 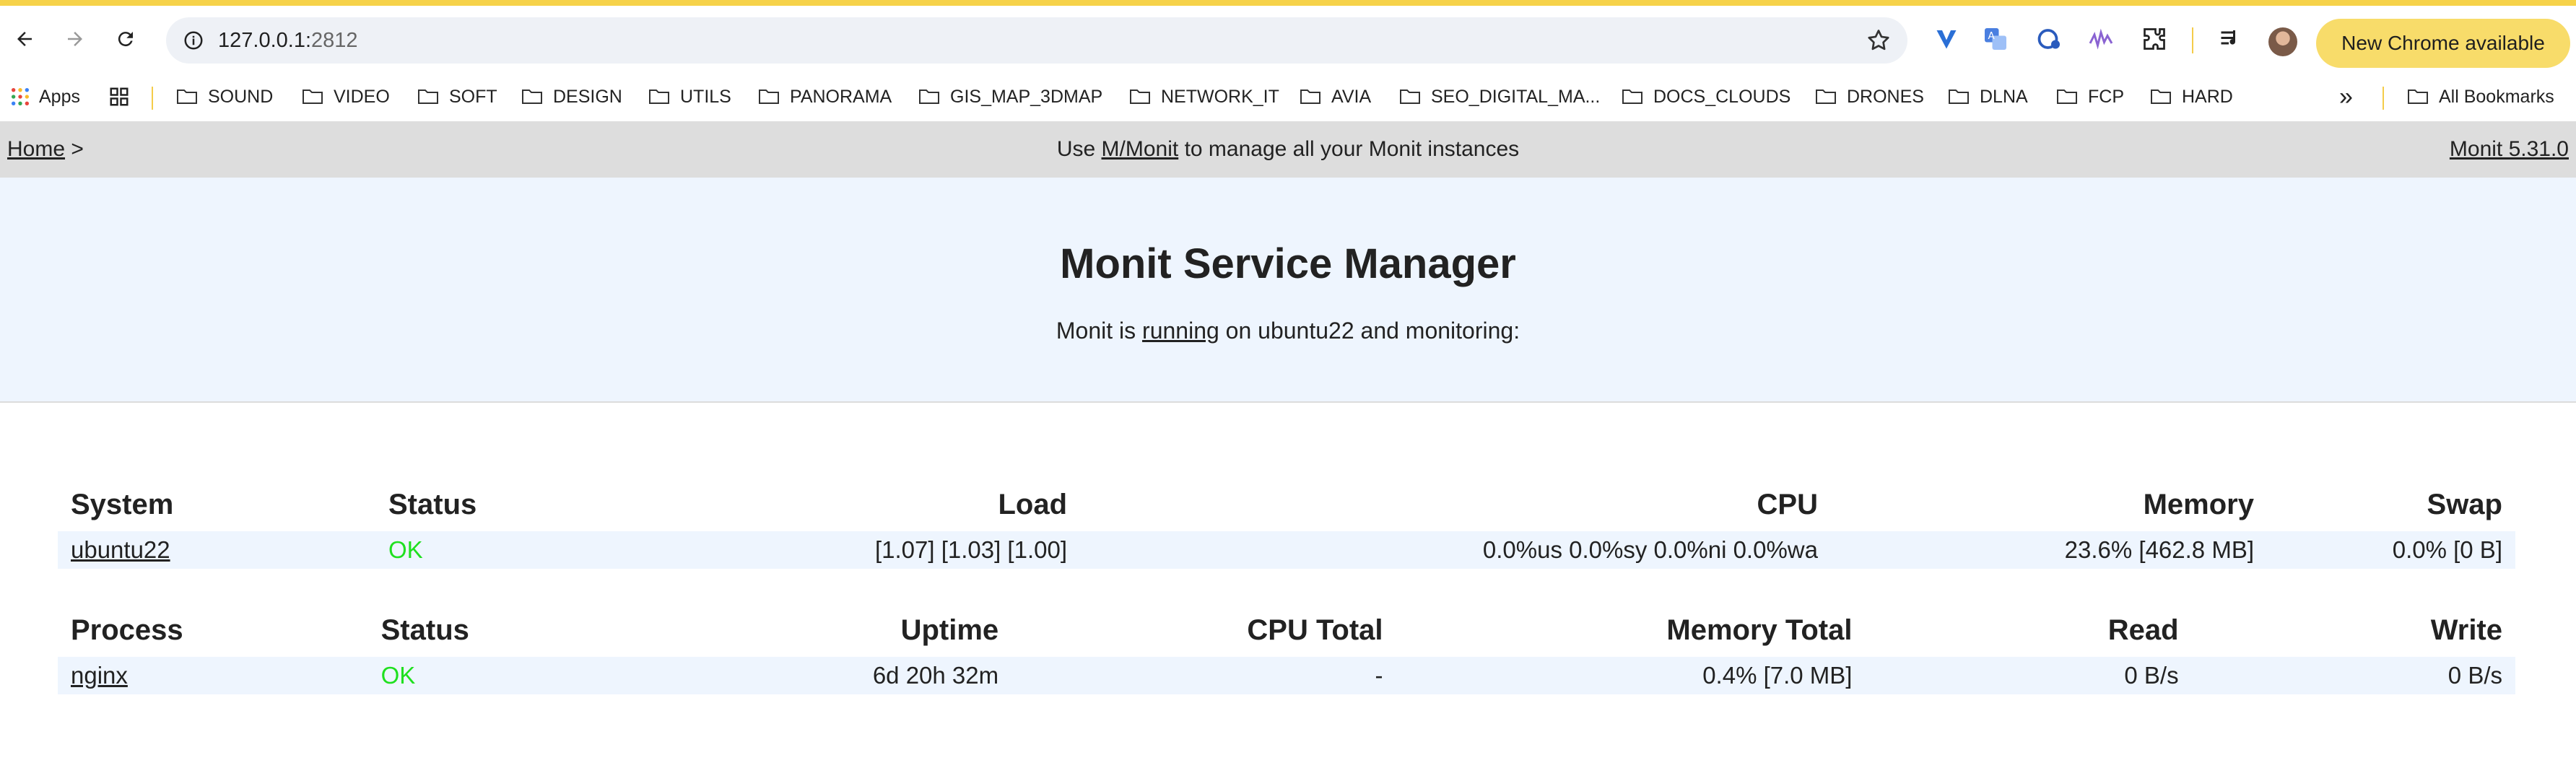 I want to click on process-name-link: nginx, so click(x=99, y=675).